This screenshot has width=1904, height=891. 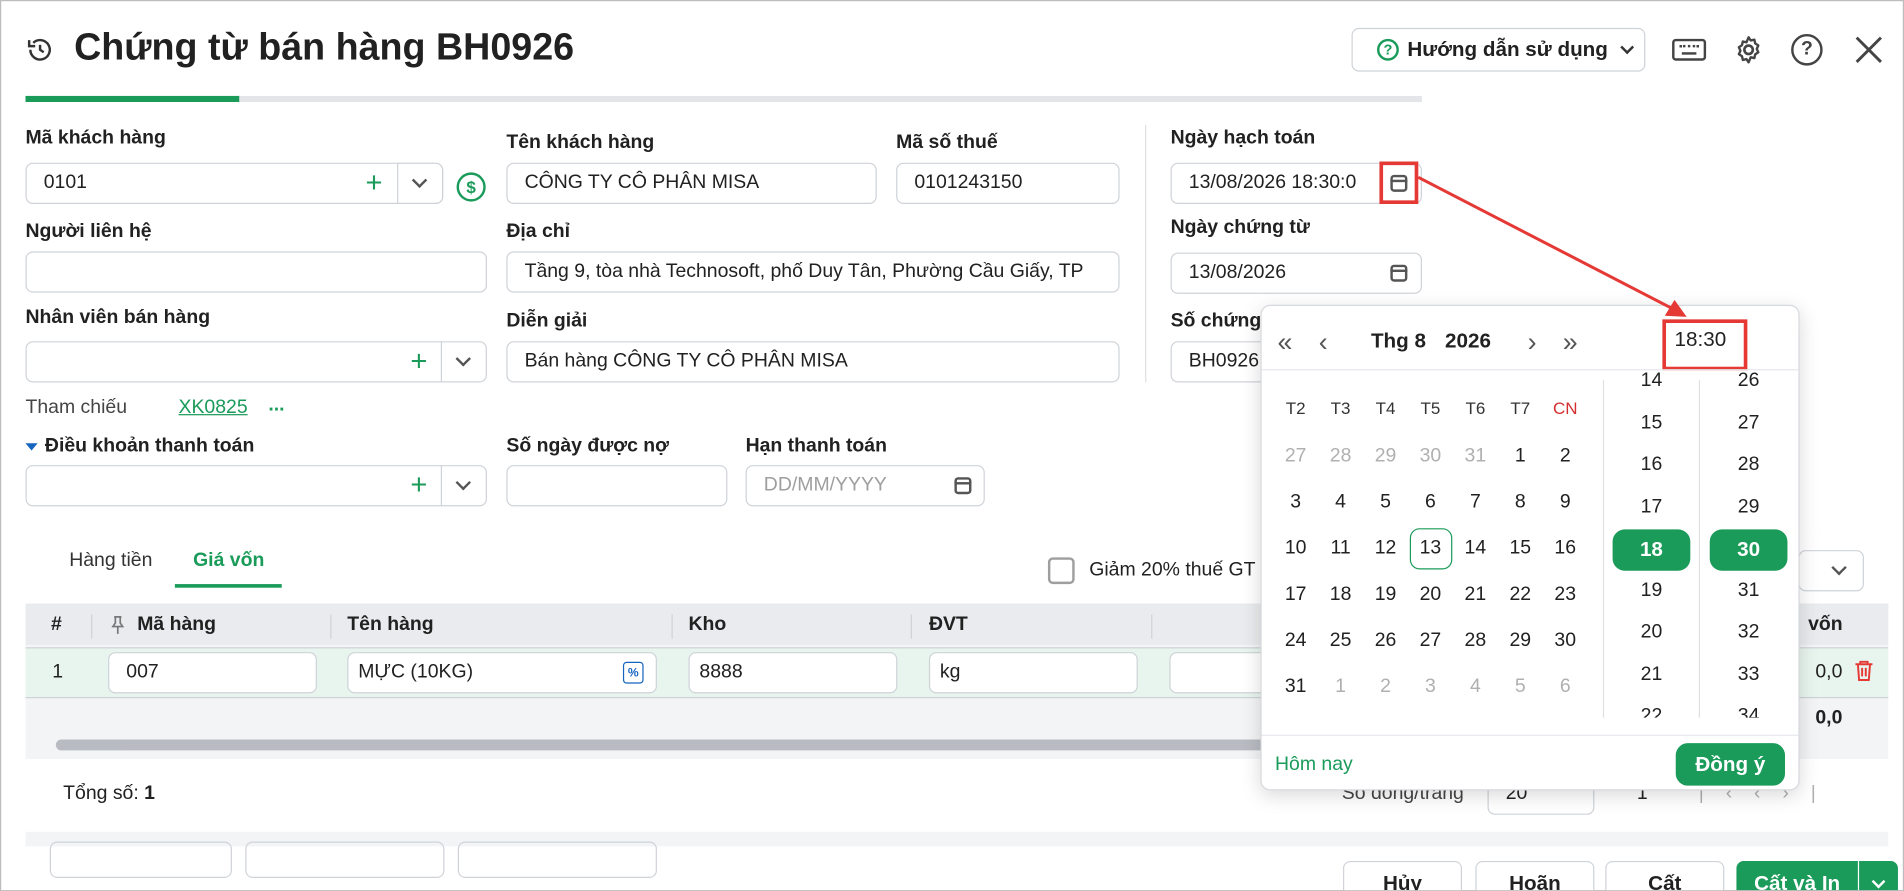 What do you see at coordinates (1552, 246) in the screenshot?
I see `annotation-arrow` at bounding box center [1552, 246].